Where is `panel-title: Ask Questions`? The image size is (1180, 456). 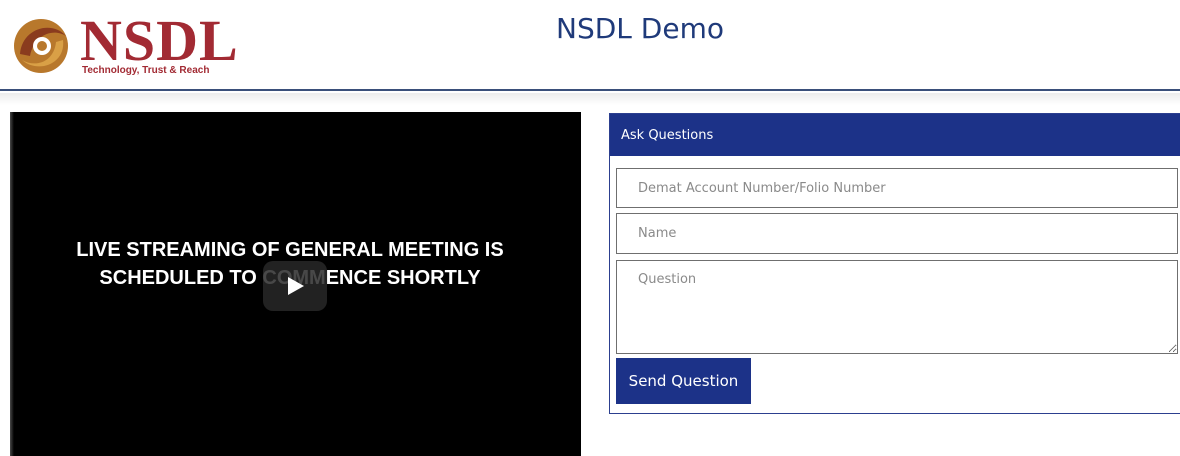 panel-title: Ask Questions is located at coordinates (895, 135).